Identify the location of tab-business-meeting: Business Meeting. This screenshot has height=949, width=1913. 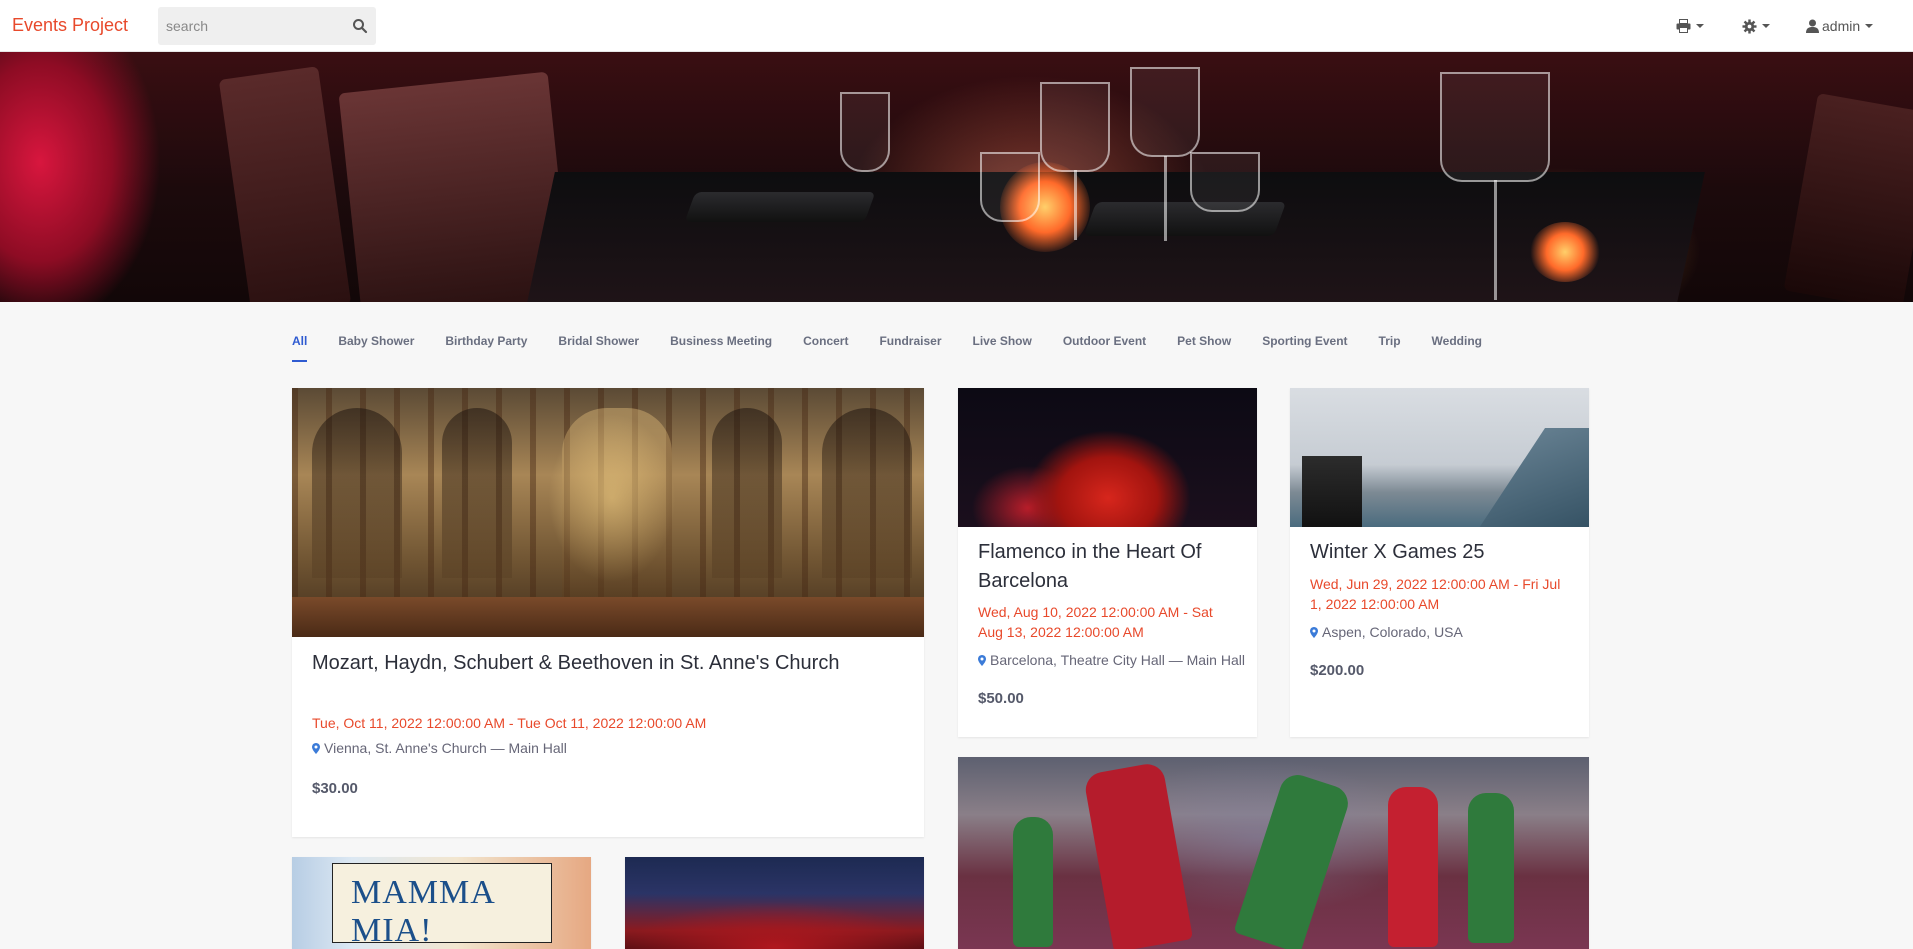
(721, 348).